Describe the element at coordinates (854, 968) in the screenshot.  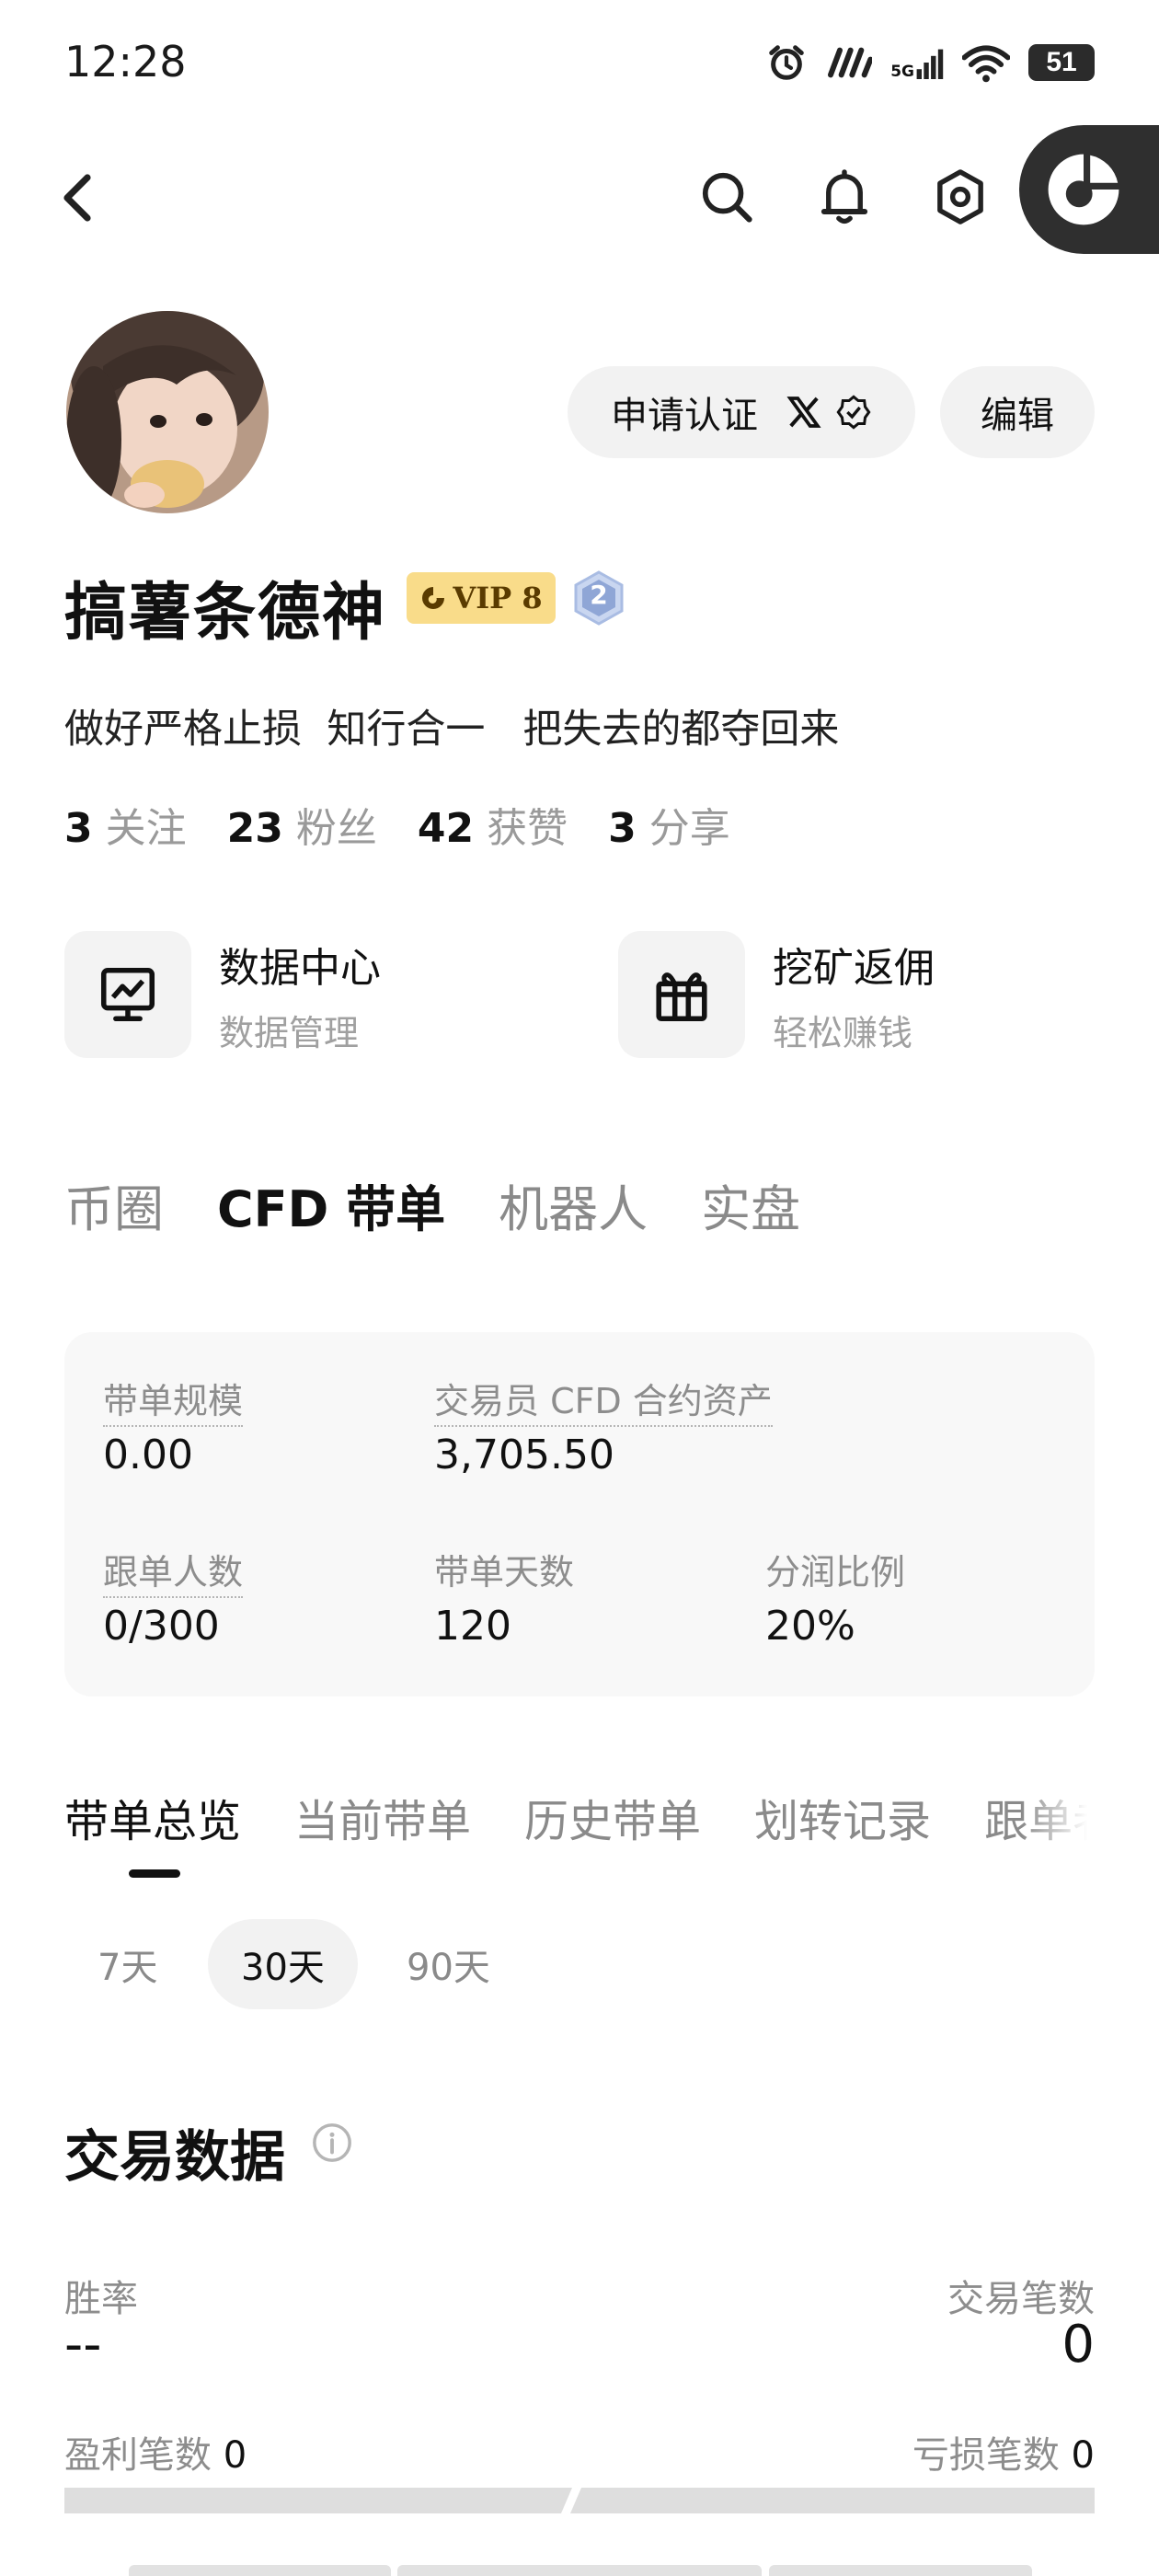
I see `shortcut-title: 挖矿返佣` at that location.